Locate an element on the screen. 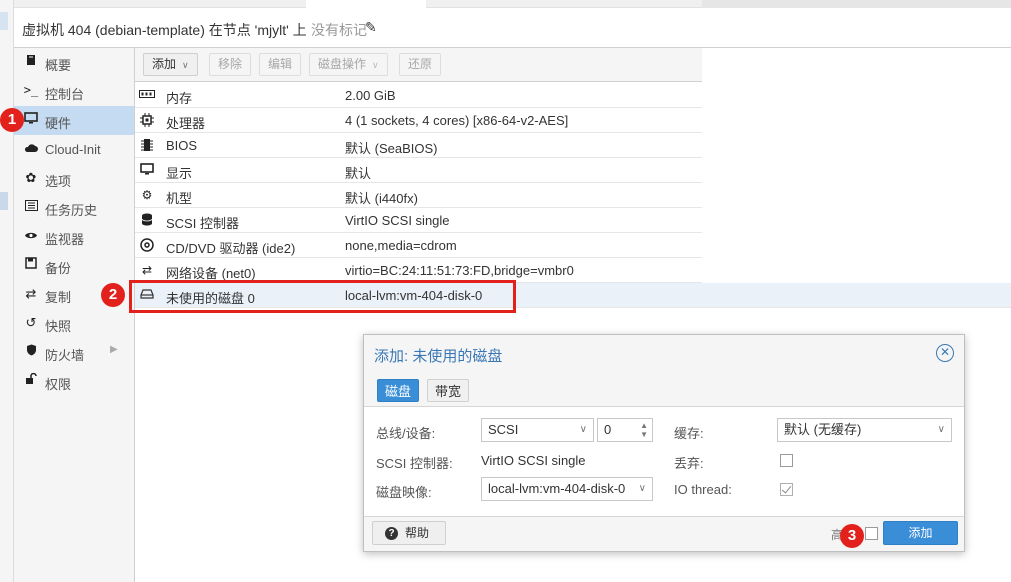 The image size is (1011, 582). revert-button: 还原 is located at coordinates (420, 64).